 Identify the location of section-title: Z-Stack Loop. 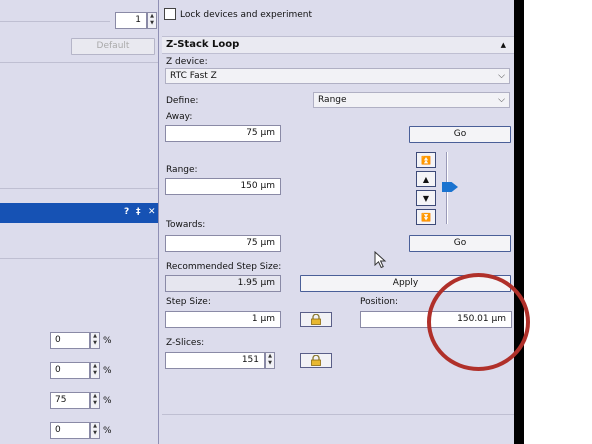
(203, 44).